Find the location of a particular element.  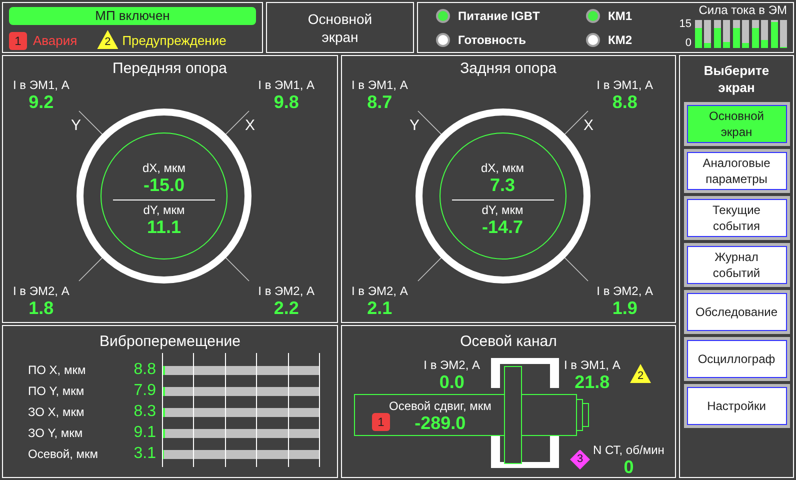

panel-title: Передняя опора is located at coordinates (169, 69).